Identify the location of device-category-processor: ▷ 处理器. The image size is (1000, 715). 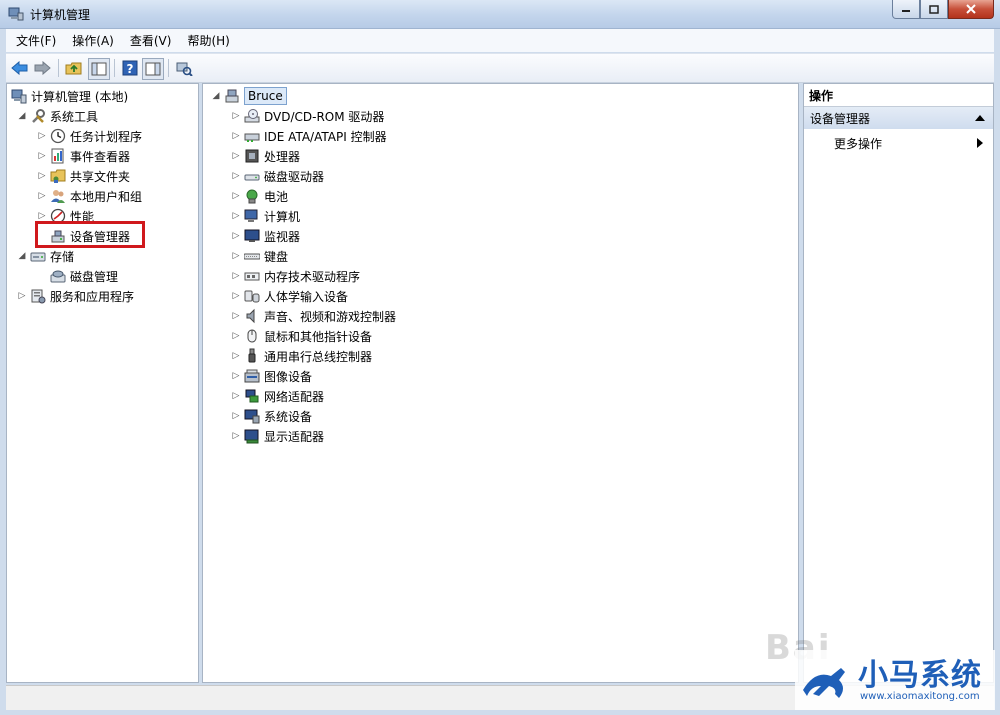
(265, 156).